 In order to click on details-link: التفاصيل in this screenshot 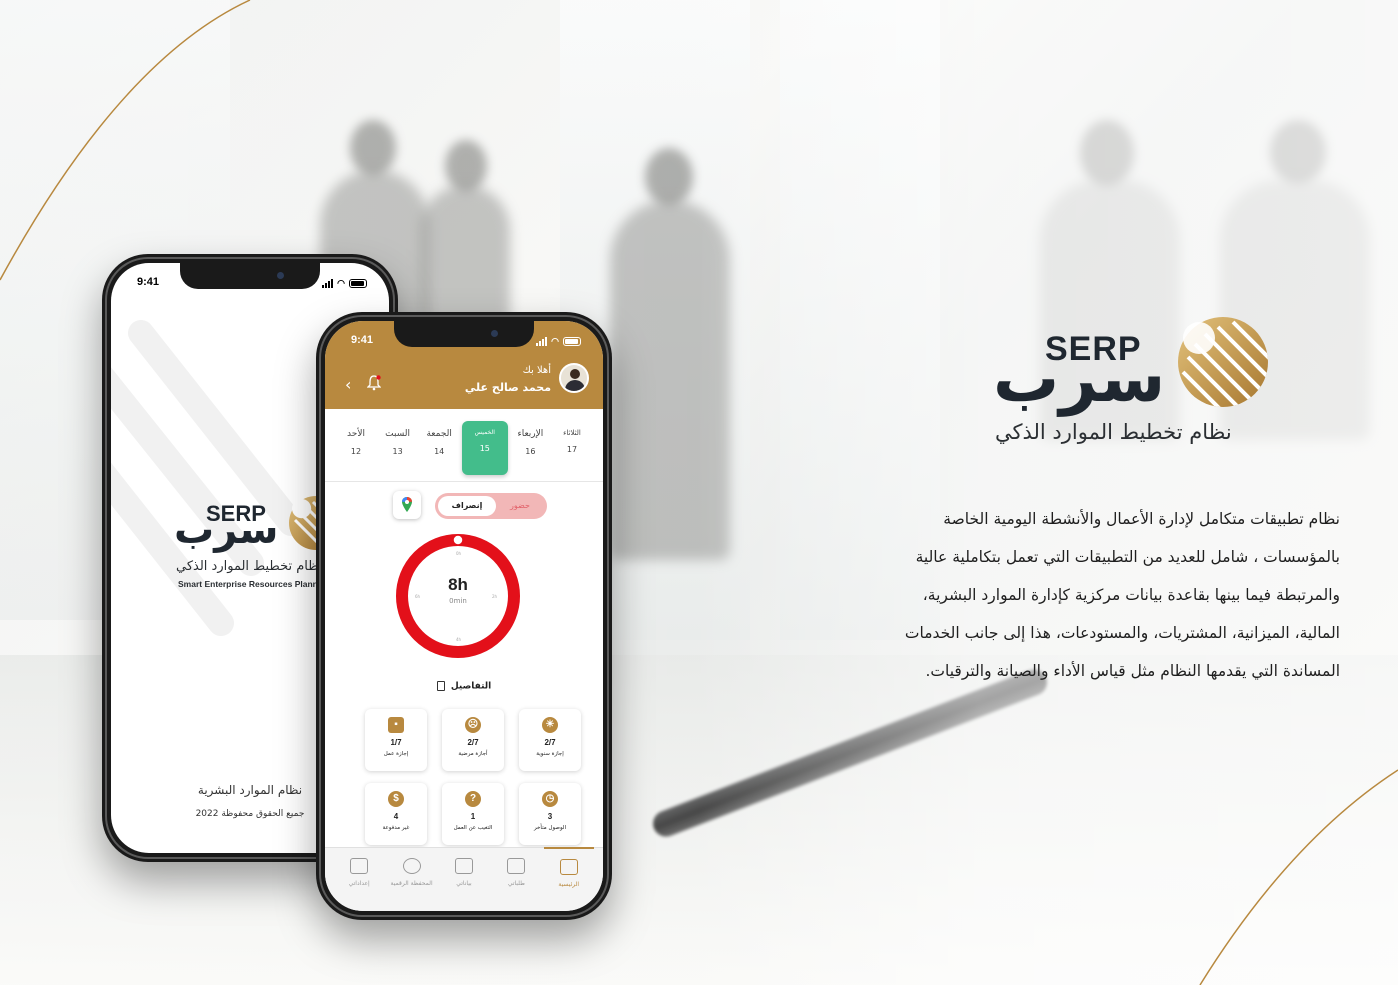, I will do `click(464, 686)`.